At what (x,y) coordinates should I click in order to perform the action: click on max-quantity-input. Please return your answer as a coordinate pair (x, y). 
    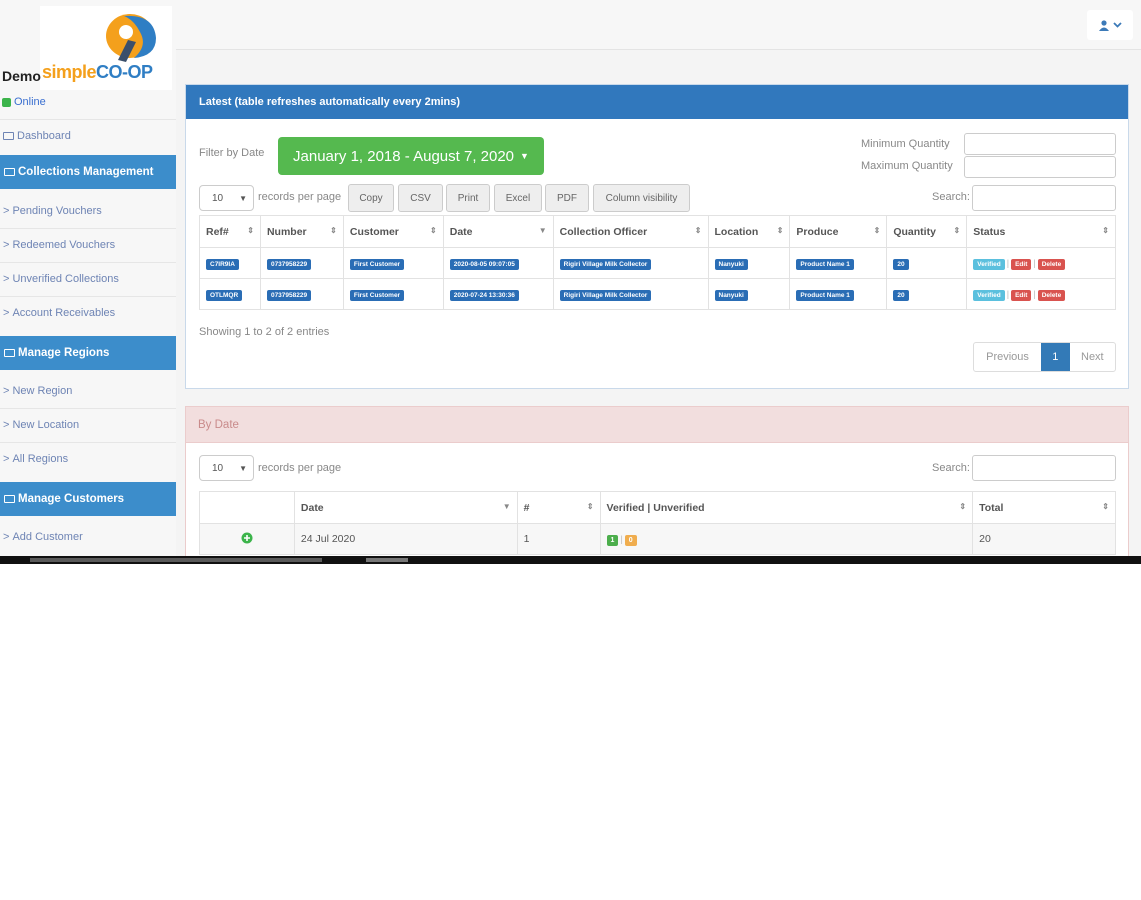
    Looking at the image, I should click on (1040, 167).